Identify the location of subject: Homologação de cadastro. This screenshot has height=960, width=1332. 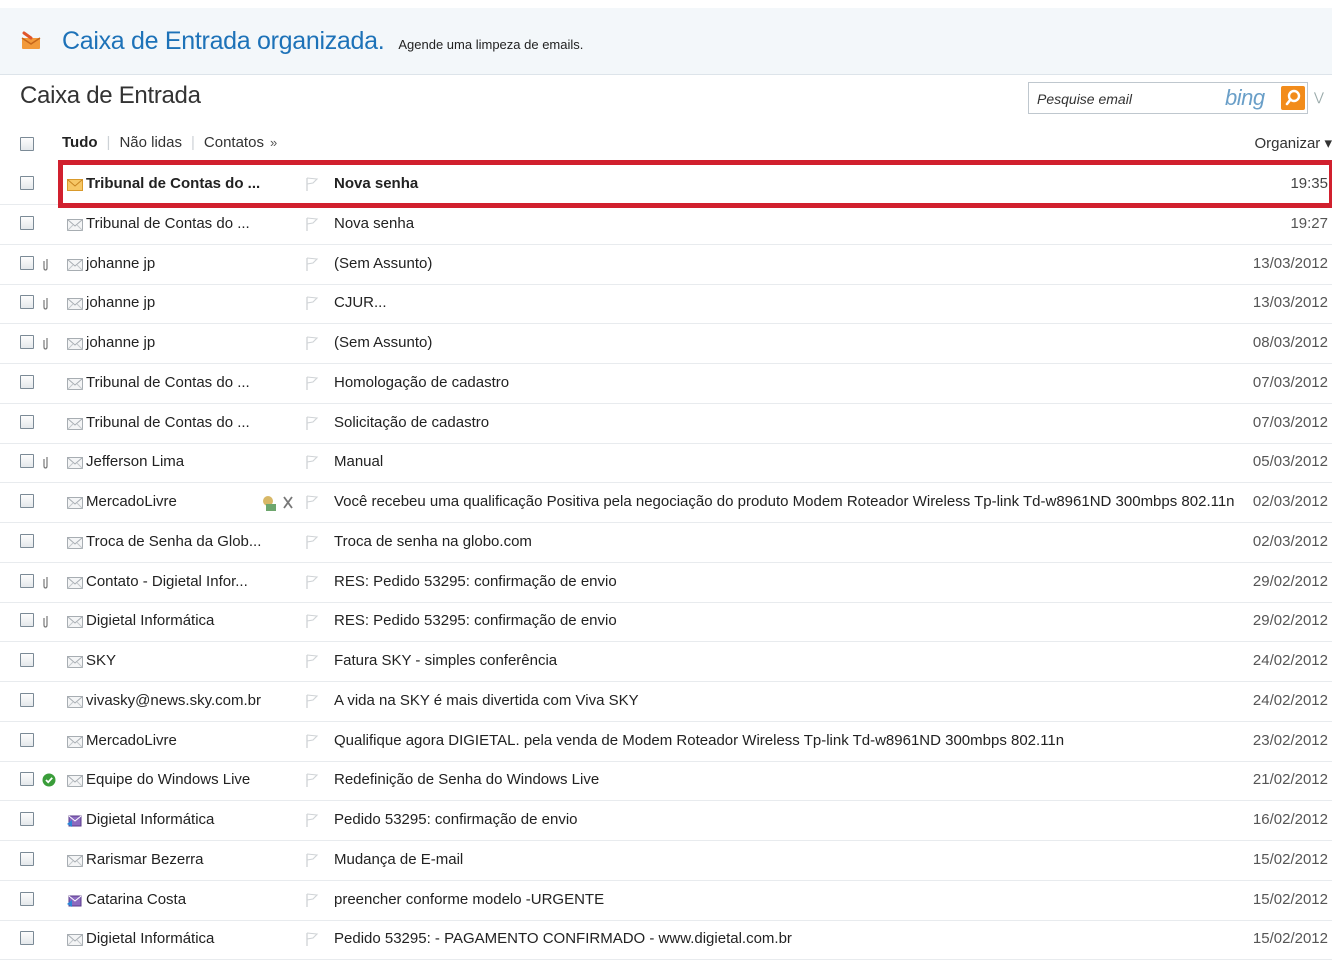
(422, 382).